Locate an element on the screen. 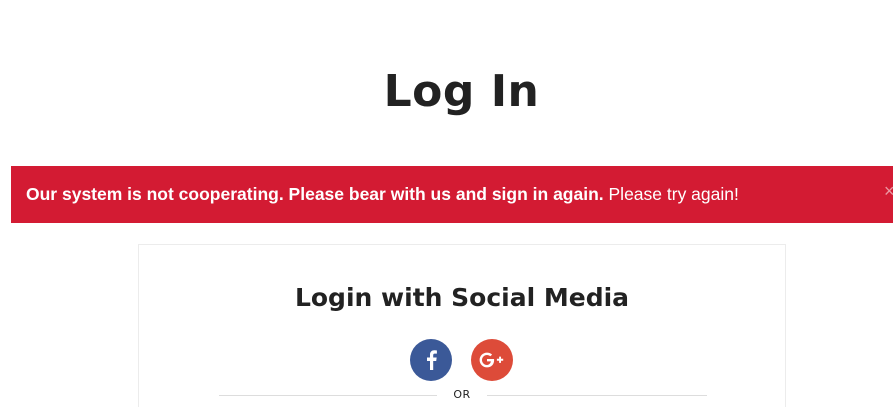 The width and height of the screenshot is (893, 407). facebook-icon is located at coordinates (431, 360).